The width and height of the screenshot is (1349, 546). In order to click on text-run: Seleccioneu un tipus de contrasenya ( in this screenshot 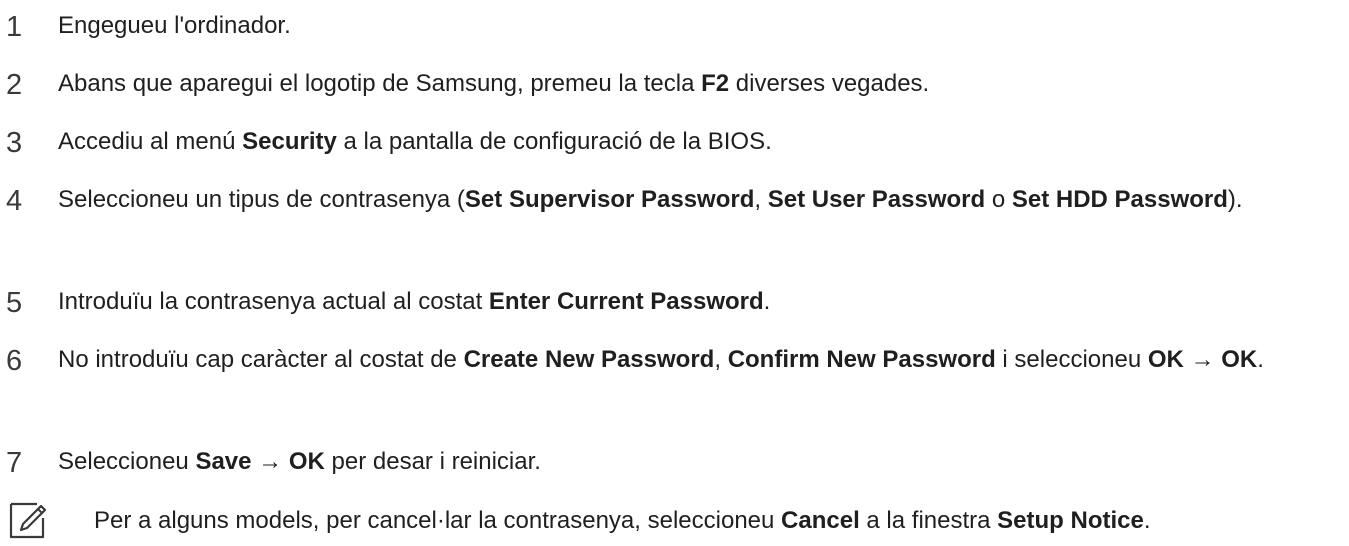, I will do `click(261, 199)`.